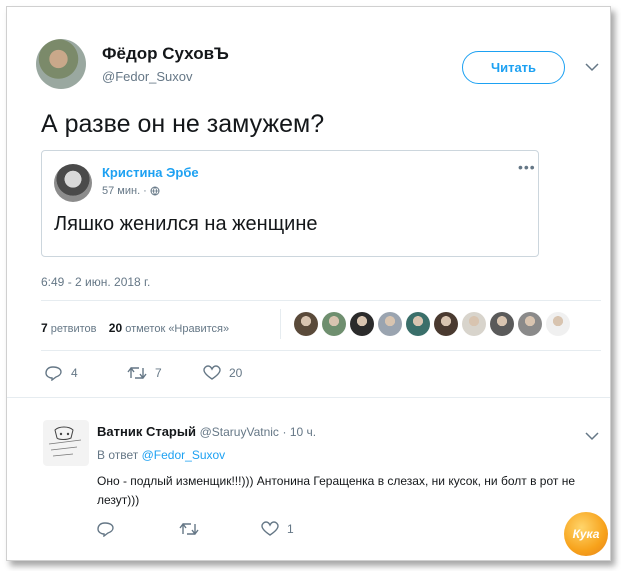 The image size is (621, 571). Describe the element at coordinates (74, 329) in the screenshot. I see `retweets-label: ретвитов` at that location.